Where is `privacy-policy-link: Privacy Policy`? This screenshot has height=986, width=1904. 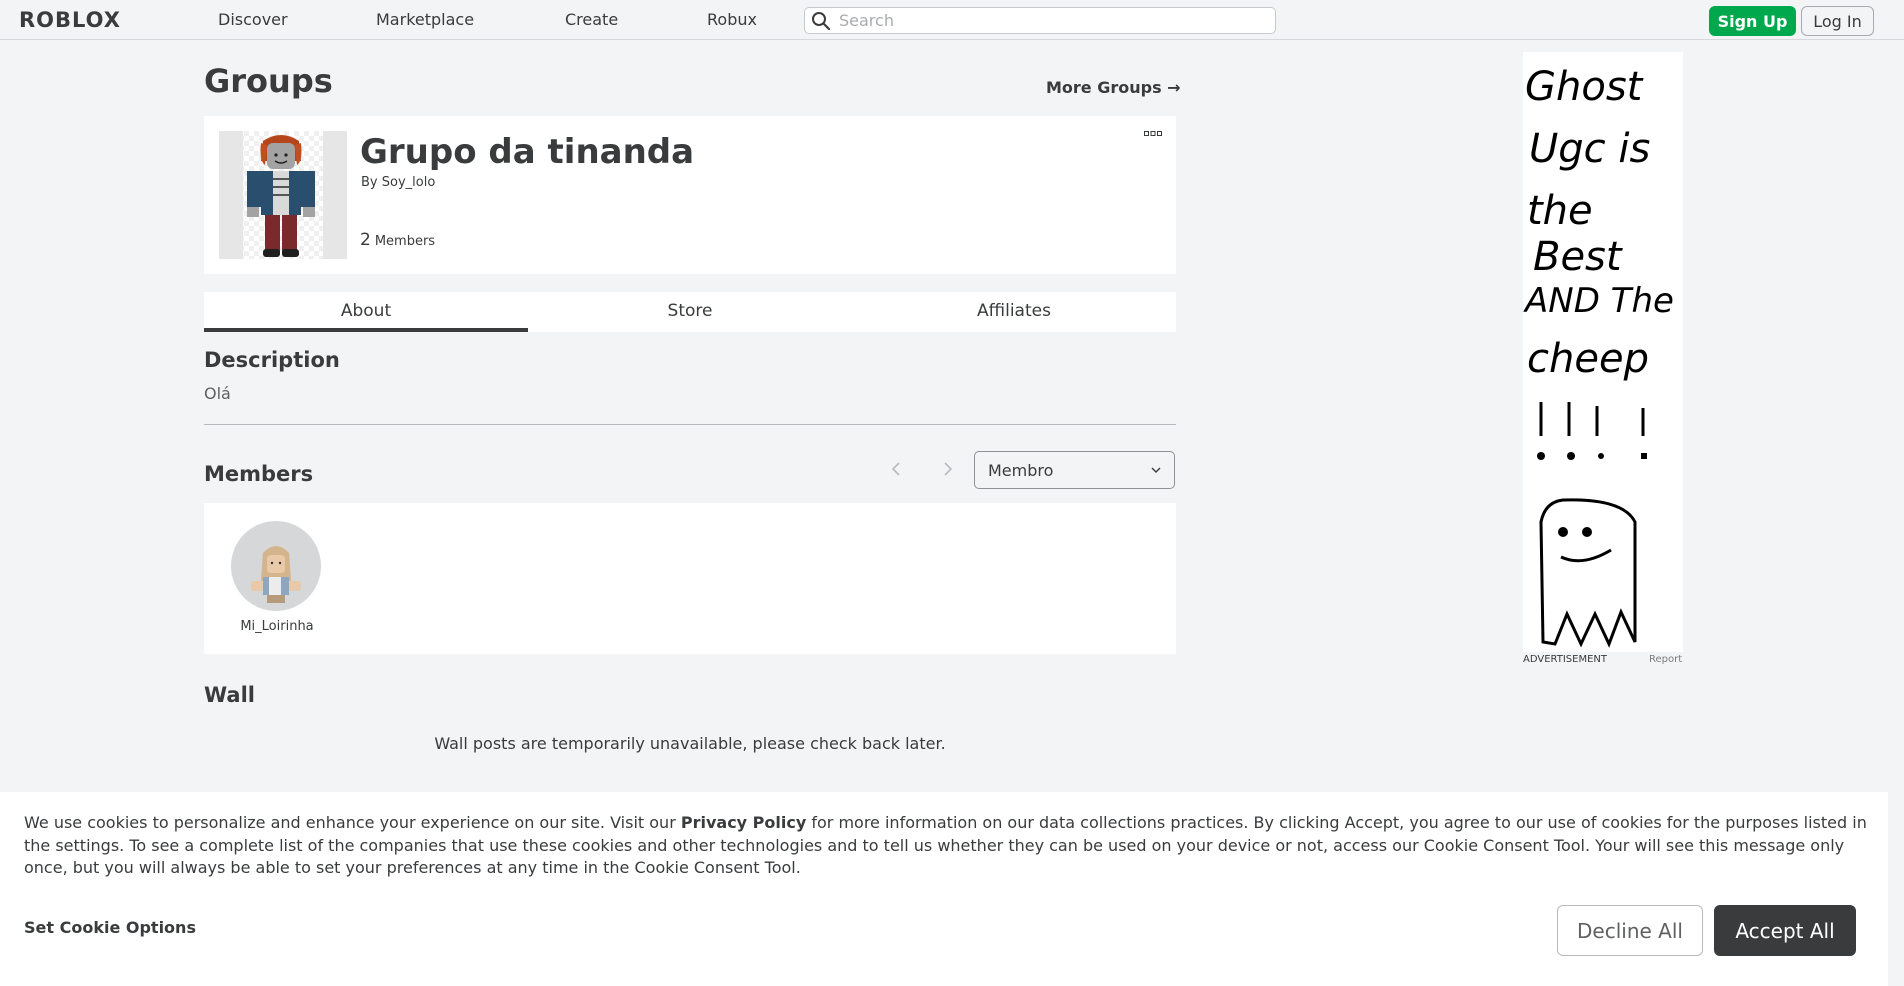
privacy-policy-link: Privacy Policy is located at coordinates (743, 822).